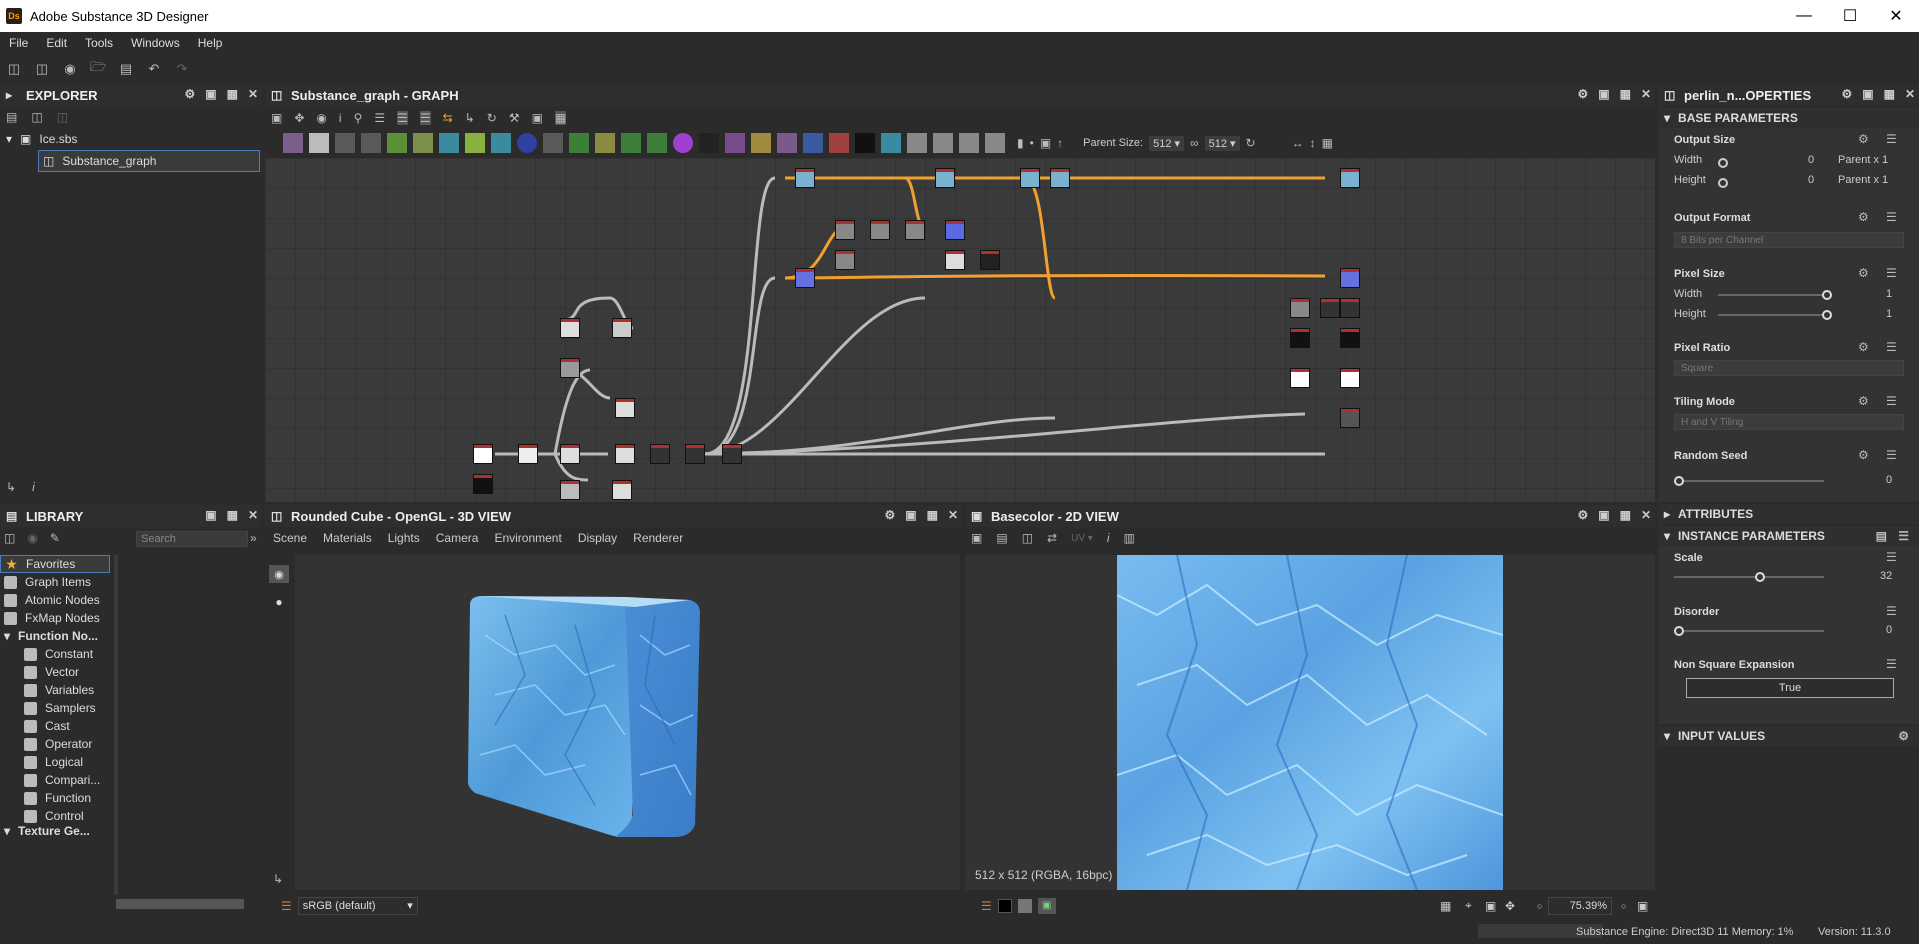 The image size is (1919, 944). Describe the element at coordinates (1194, 143) in the screenshot. I see `link-size-icon: ∞` at that location.